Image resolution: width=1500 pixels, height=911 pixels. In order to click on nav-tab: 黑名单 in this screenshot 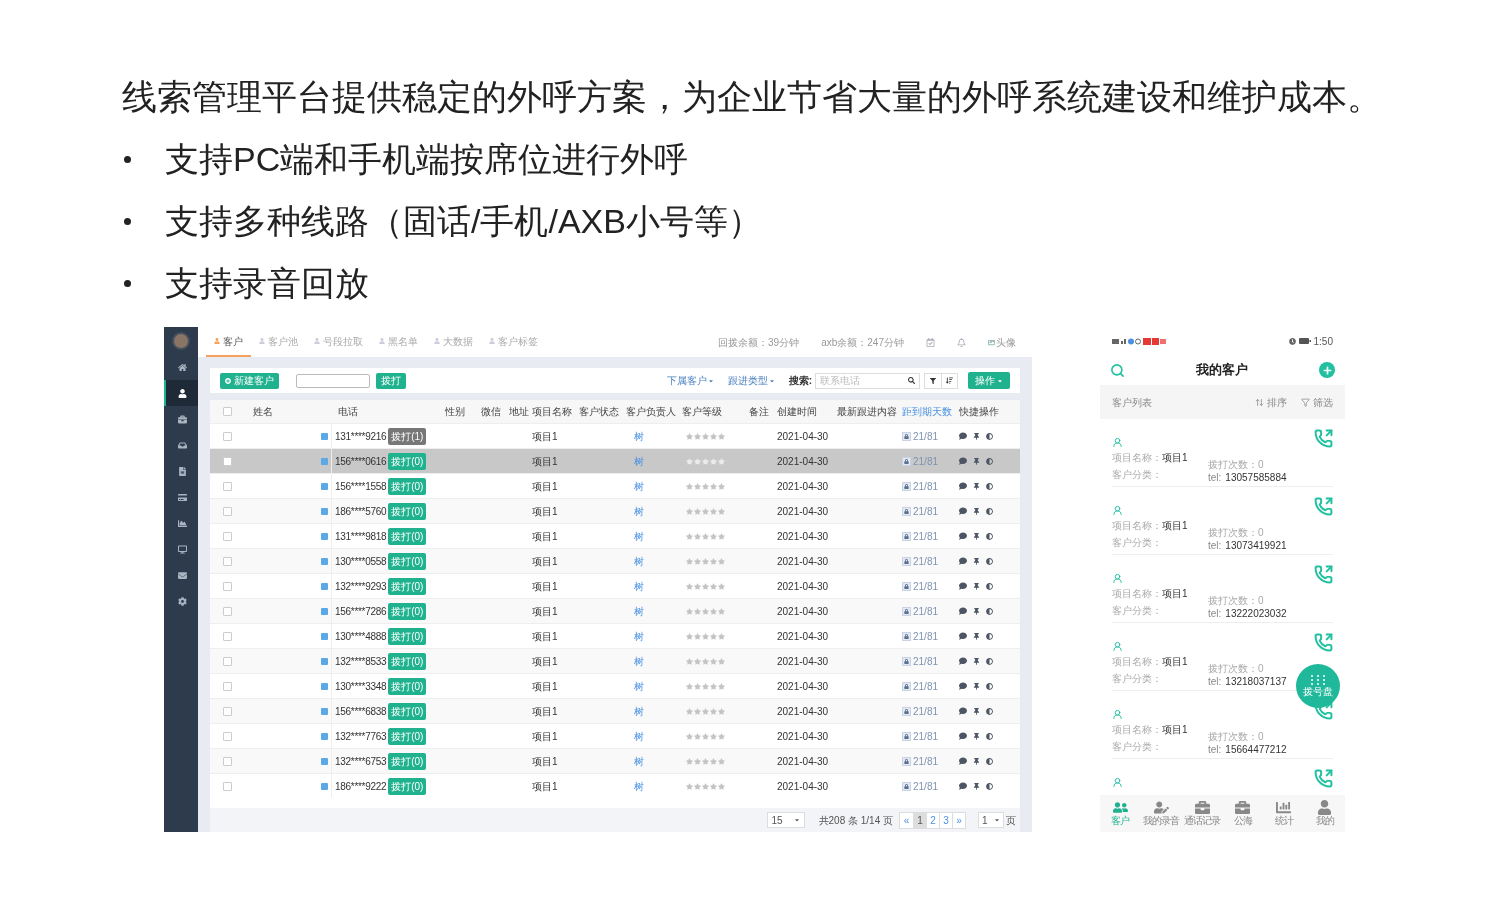, I will do `click(398, 342)`.